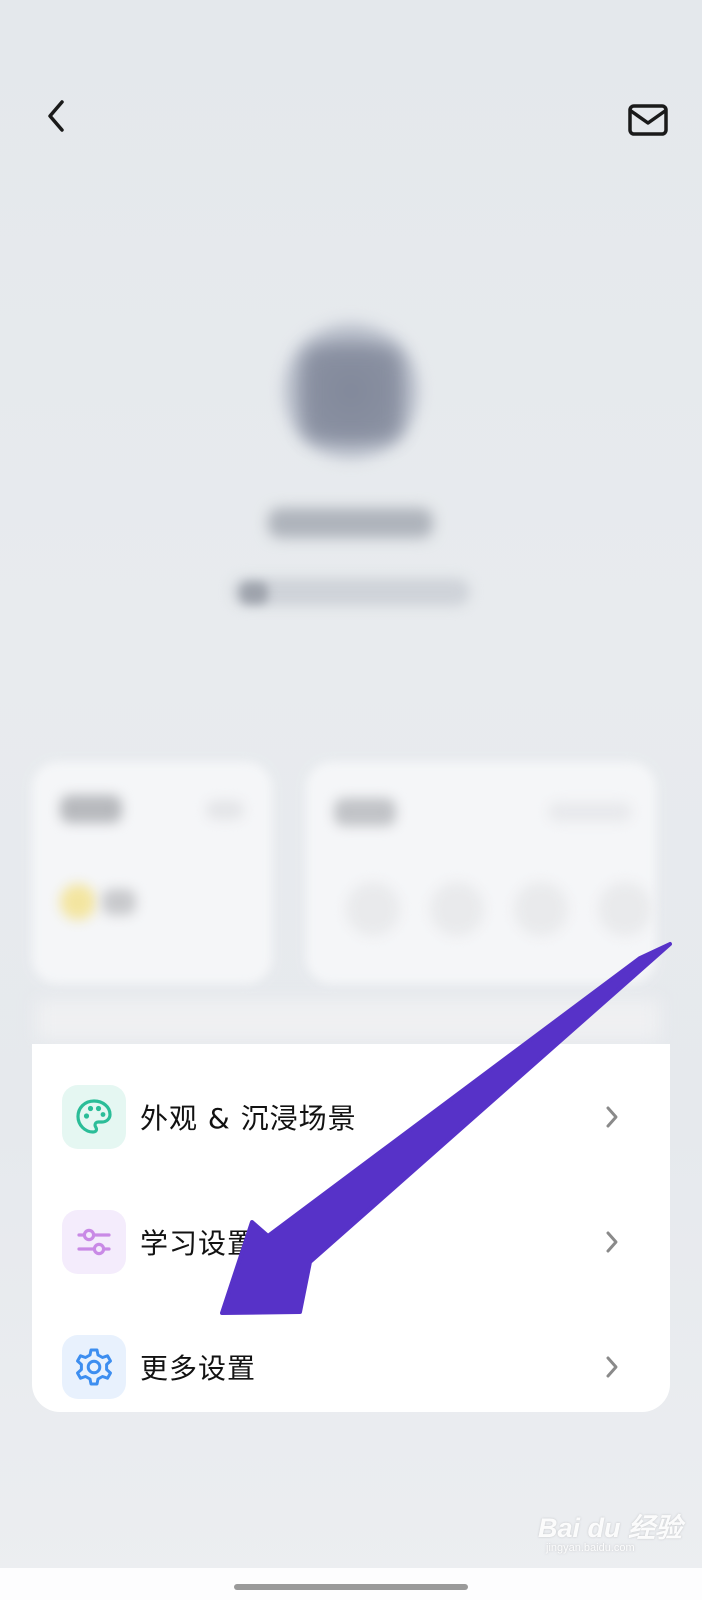 Image resolution: width=702 pixels, height=1600 pixels. I want to click on more-settings-icon-box, so click(94, 1367).